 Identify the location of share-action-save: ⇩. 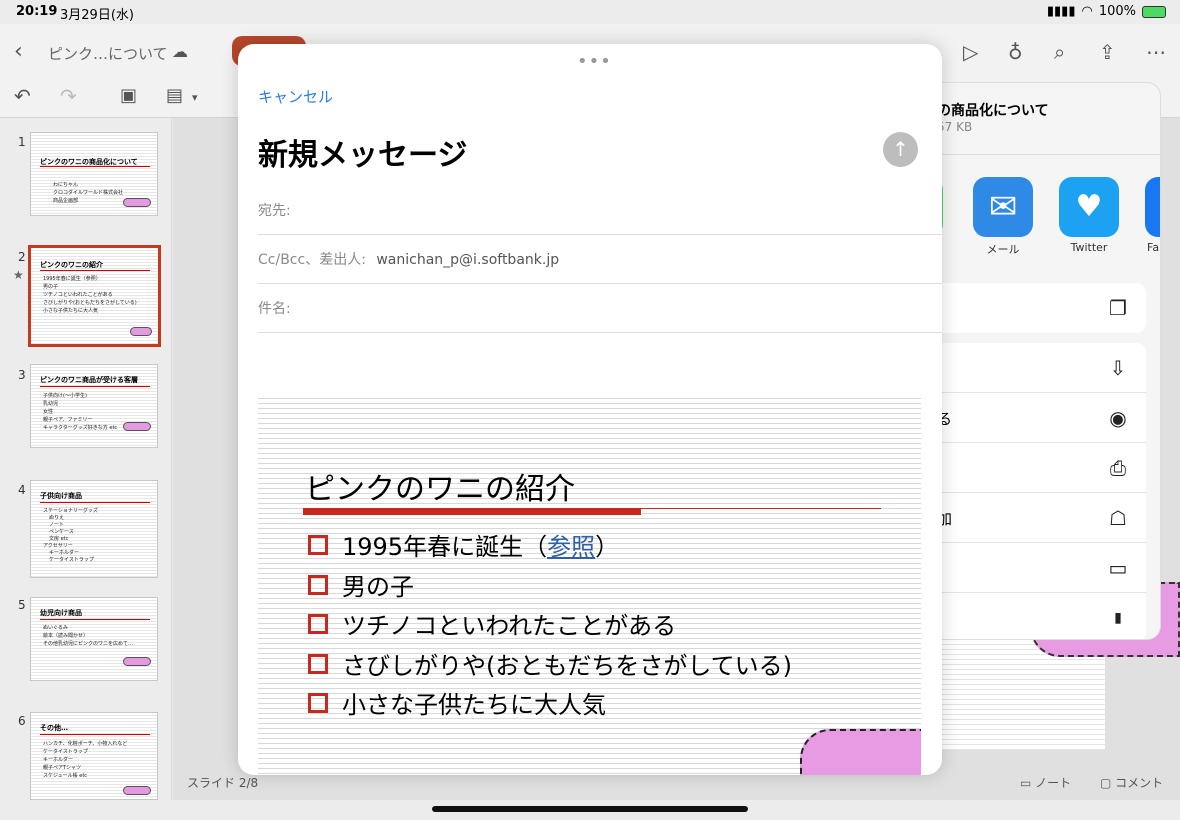
(1029, 368).